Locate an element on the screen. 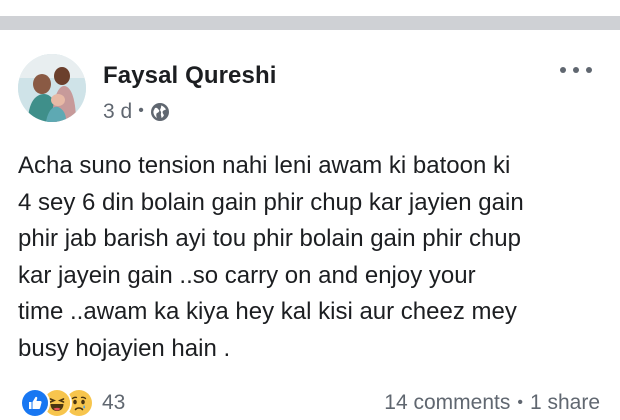 The image size is (620, 420). globe-icon is located at coordinates (160, 112).